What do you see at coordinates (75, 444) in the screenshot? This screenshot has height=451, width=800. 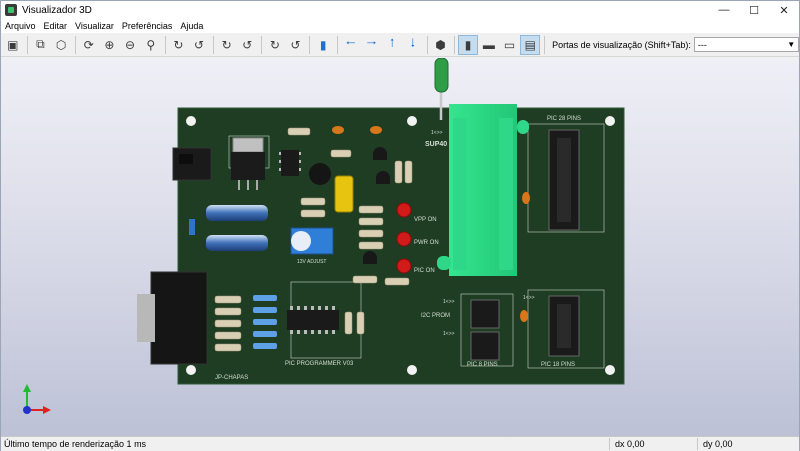 I see `render-time-status: Último tempo de renderização 1 ms` at bounding box center [75, 444].